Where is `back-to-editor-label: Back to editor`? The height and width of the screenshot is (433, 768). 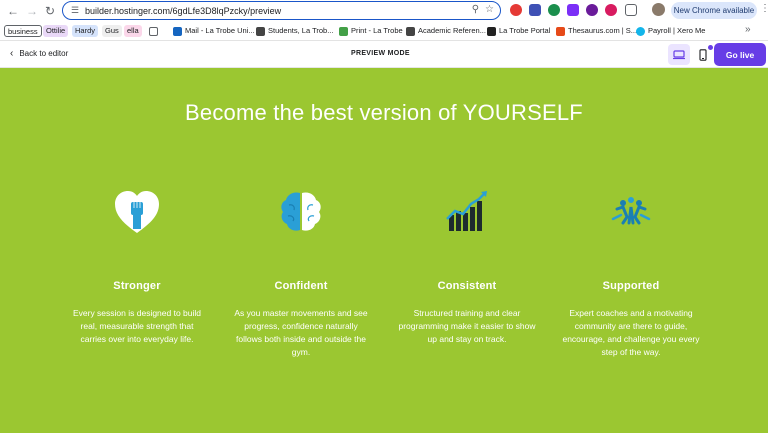
back-to-editor-label: Back to editor is located at coordinates (44, 53).